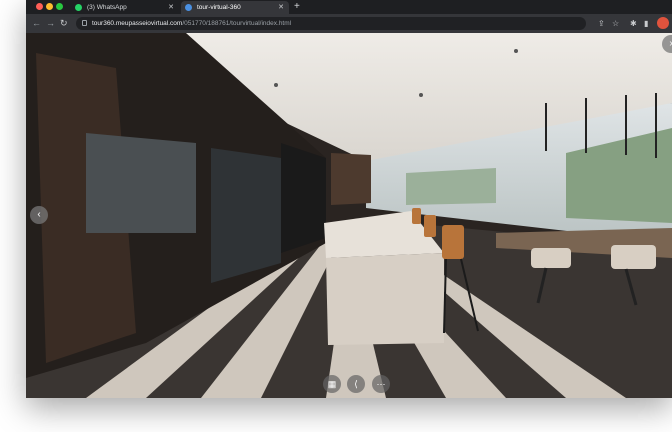  Describe the element at coordinates (297, 7) in the screenshot. I see `new-tab-button: +` at that location.